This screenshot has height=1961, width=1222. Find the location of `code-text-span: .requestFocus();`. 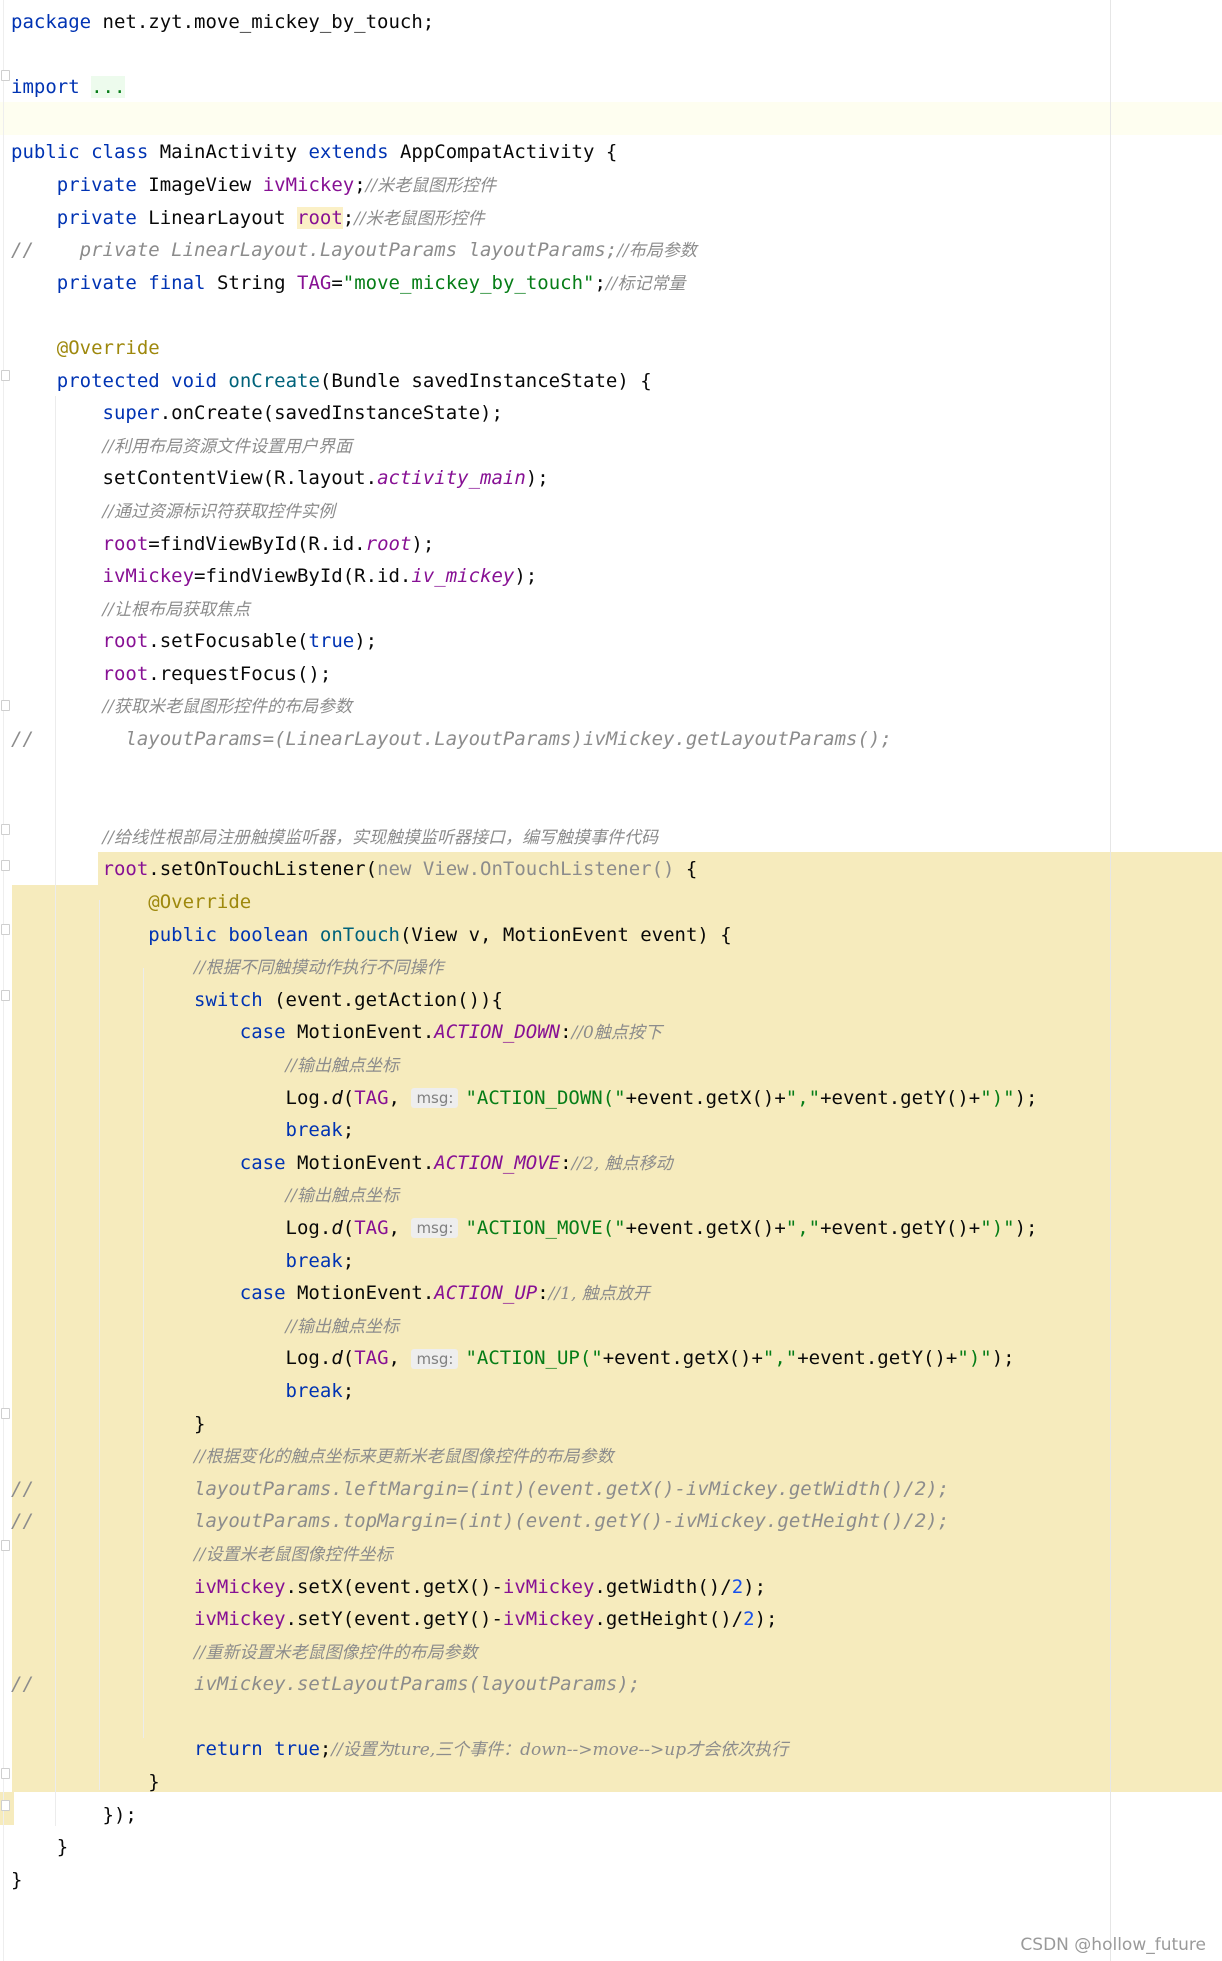

code-text-span: .requestFocus(); is located at coordinates (240, 673).